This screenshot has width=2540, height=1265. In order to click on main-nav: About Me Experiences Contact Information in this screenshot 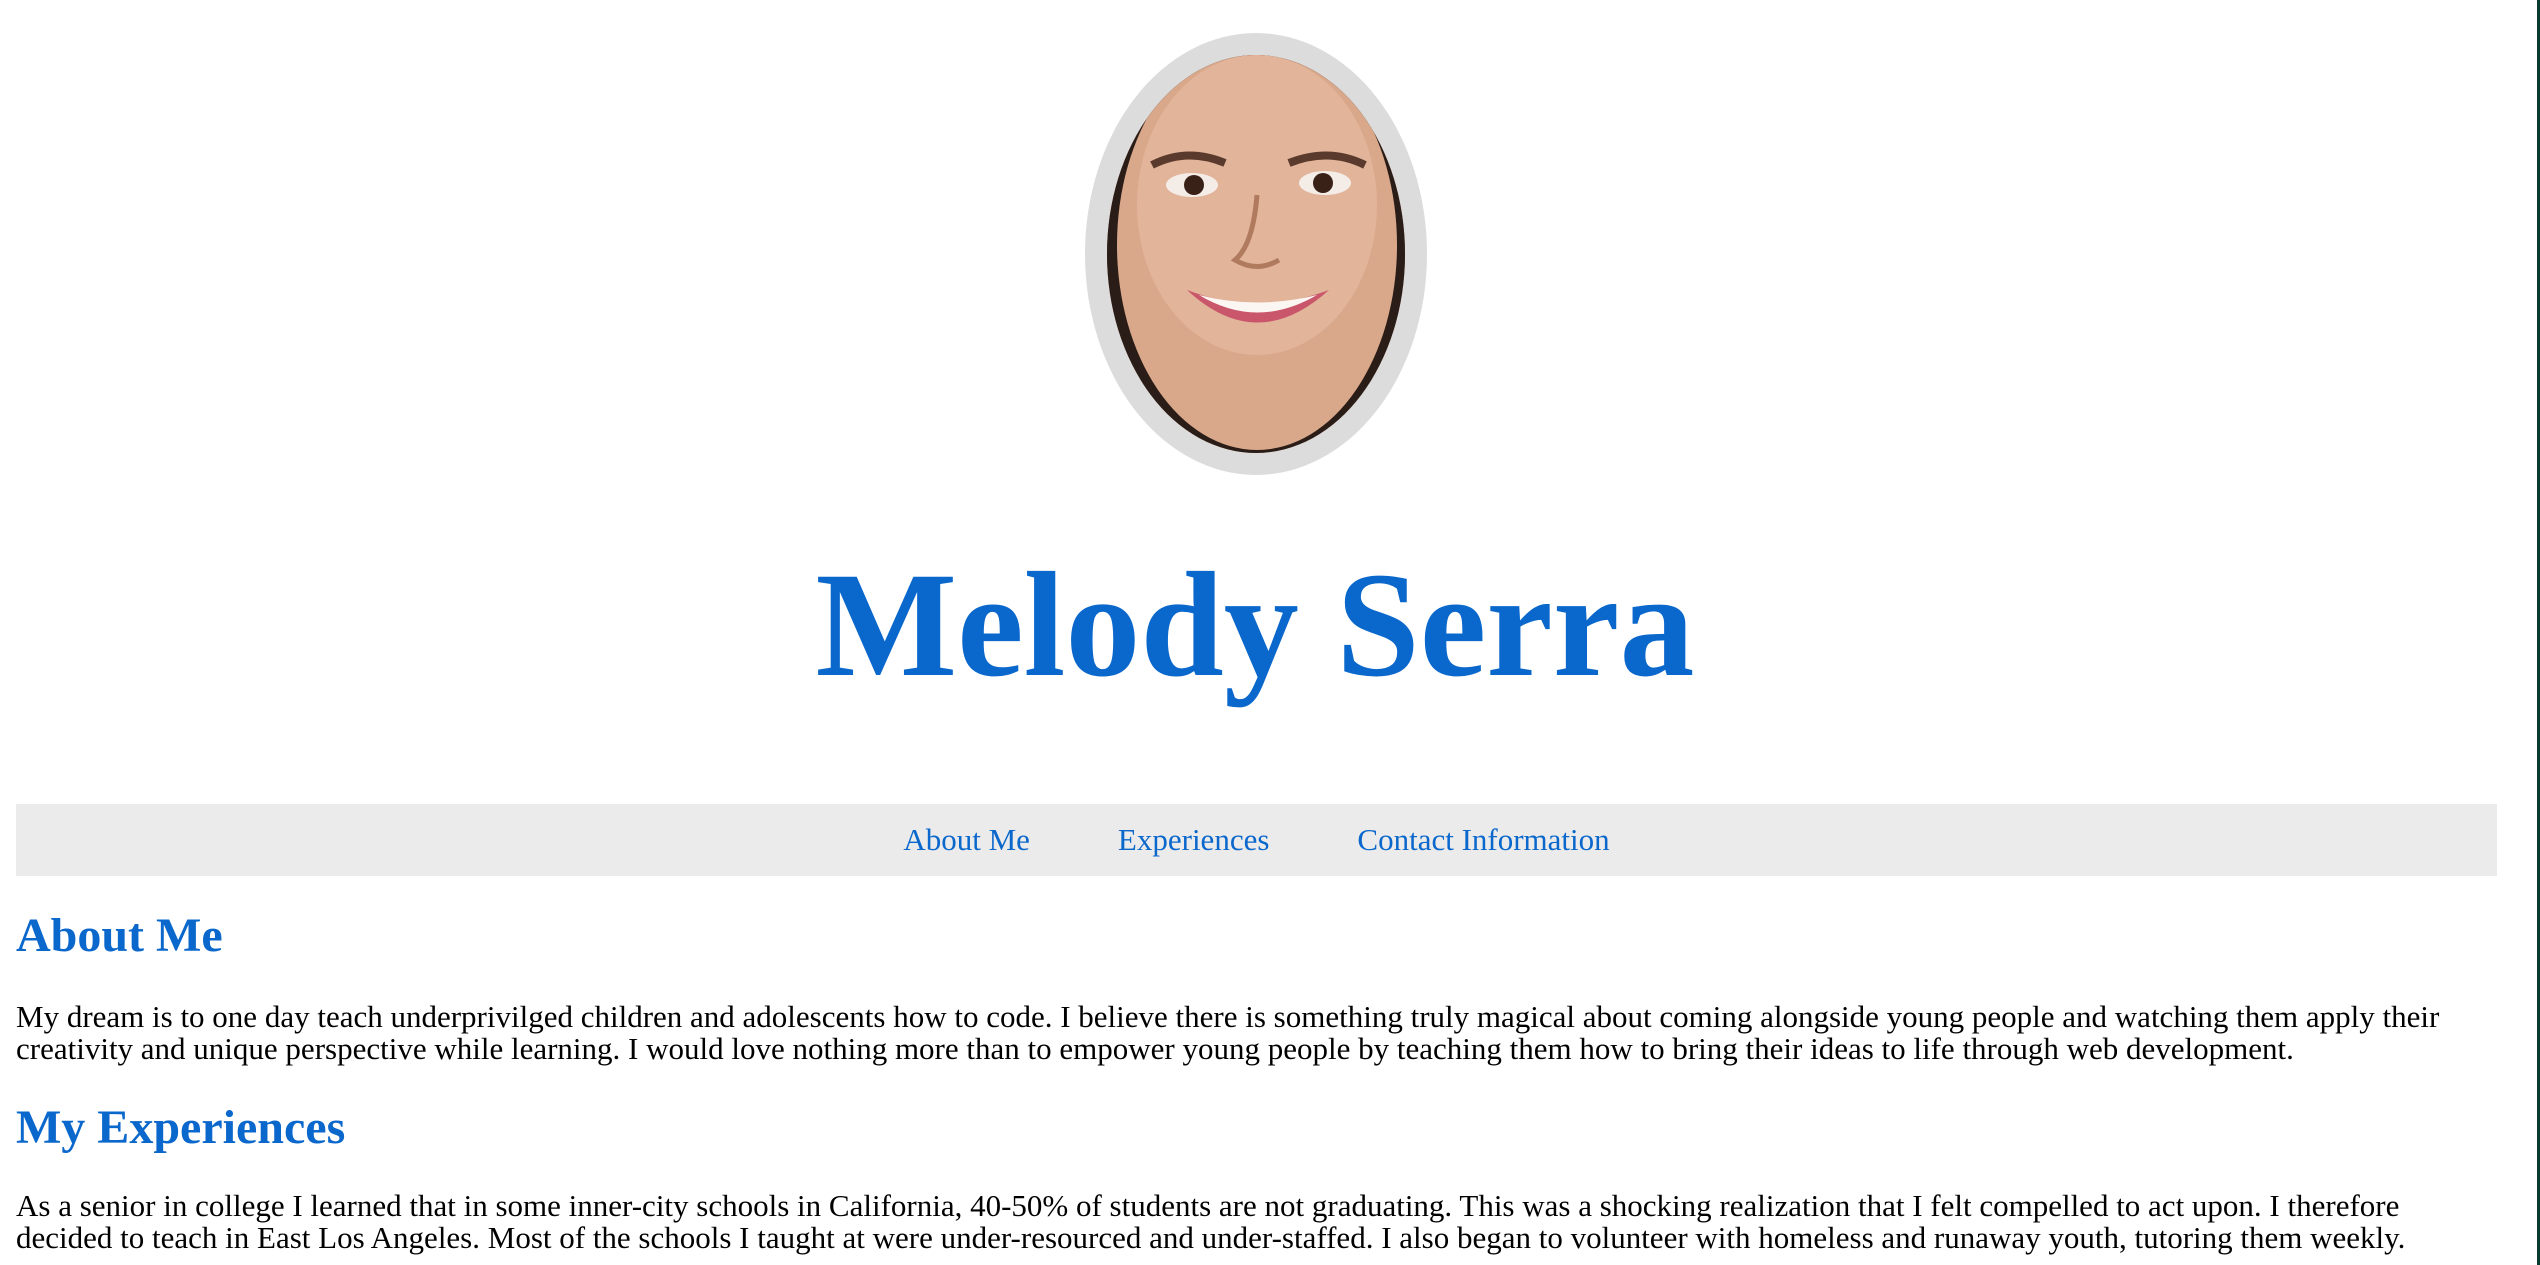, I will do `click(1256, 840)`.